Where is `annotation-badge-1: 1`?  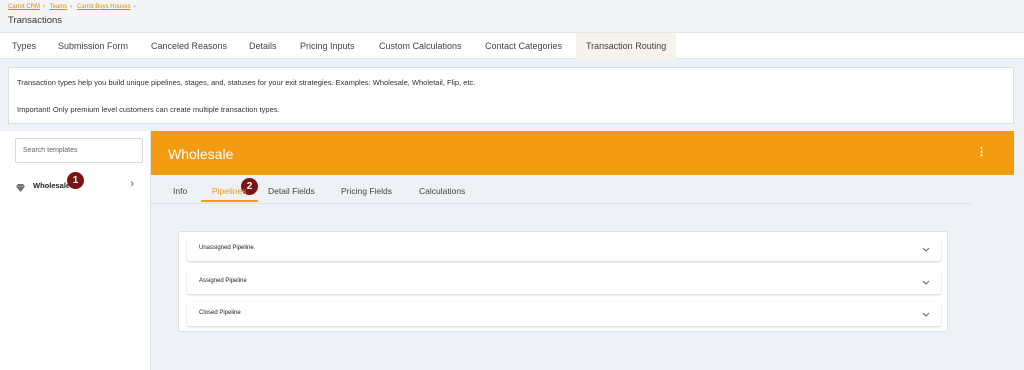 annotation-badge-1: 1 is located at coordinates (75, 180).